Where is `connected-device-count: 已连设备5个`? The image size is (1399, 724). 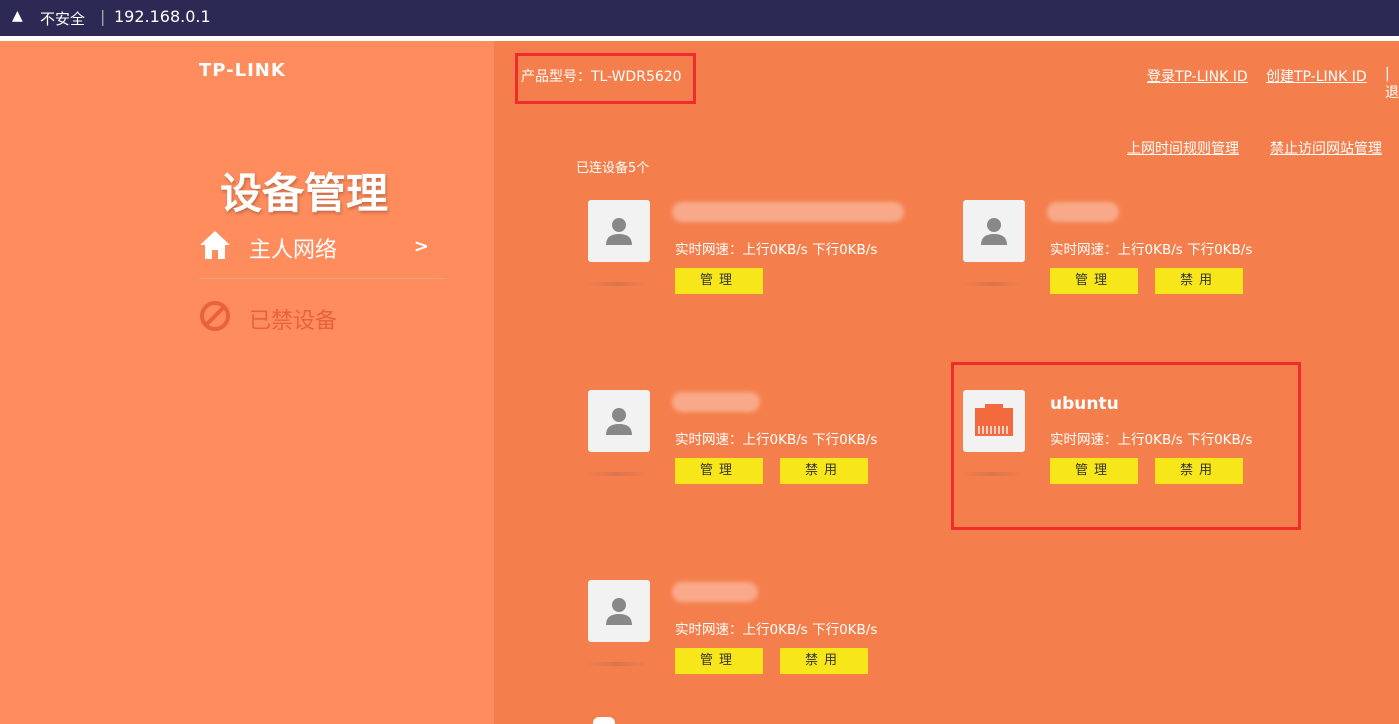
connected-device-count: 已连设备5个 is located at coordinates (613, 168).